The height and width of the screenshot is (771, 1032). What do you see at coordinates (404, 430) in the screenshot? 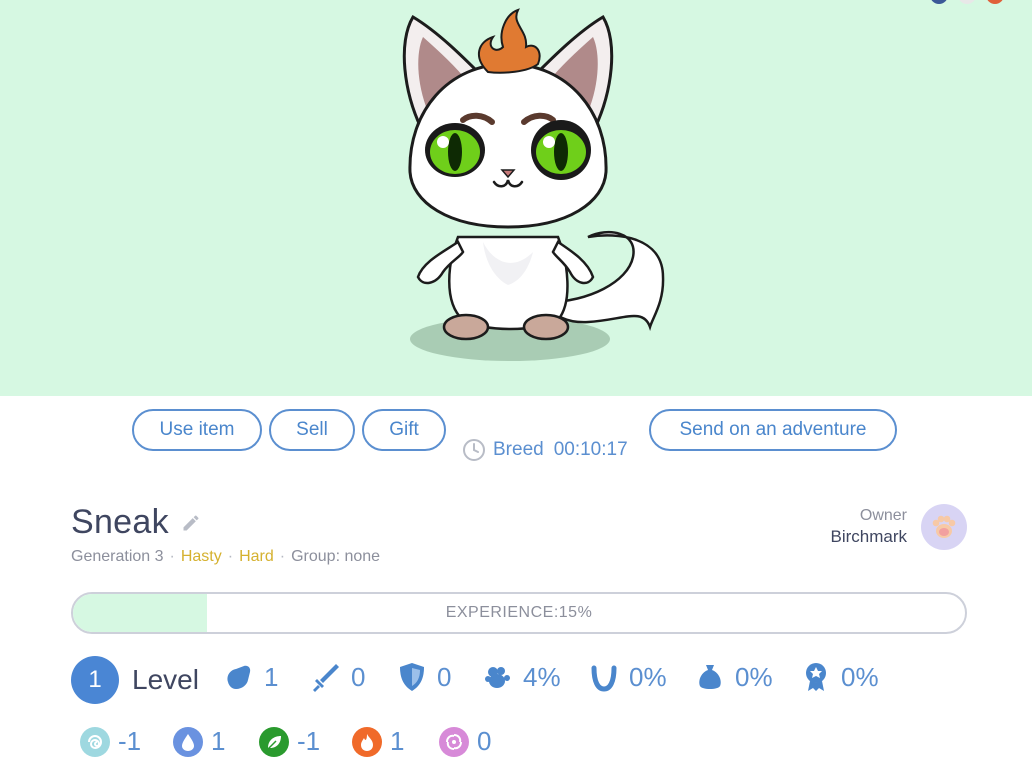
I see `gift-button: Gift` at bounding box center [404, 430].